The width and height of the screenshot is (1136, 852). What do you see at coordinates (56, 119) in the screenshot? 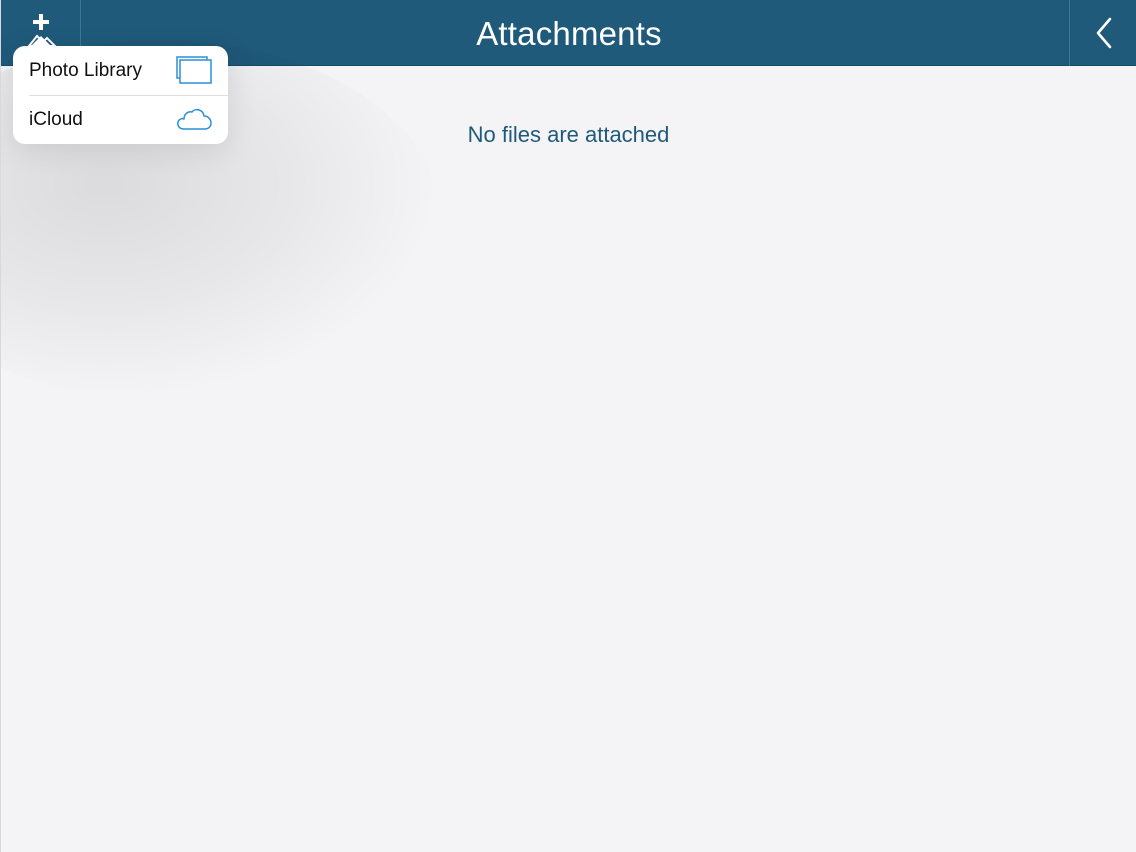
I see `menu-item-label: iCloud` at bounding box center [56, 119].